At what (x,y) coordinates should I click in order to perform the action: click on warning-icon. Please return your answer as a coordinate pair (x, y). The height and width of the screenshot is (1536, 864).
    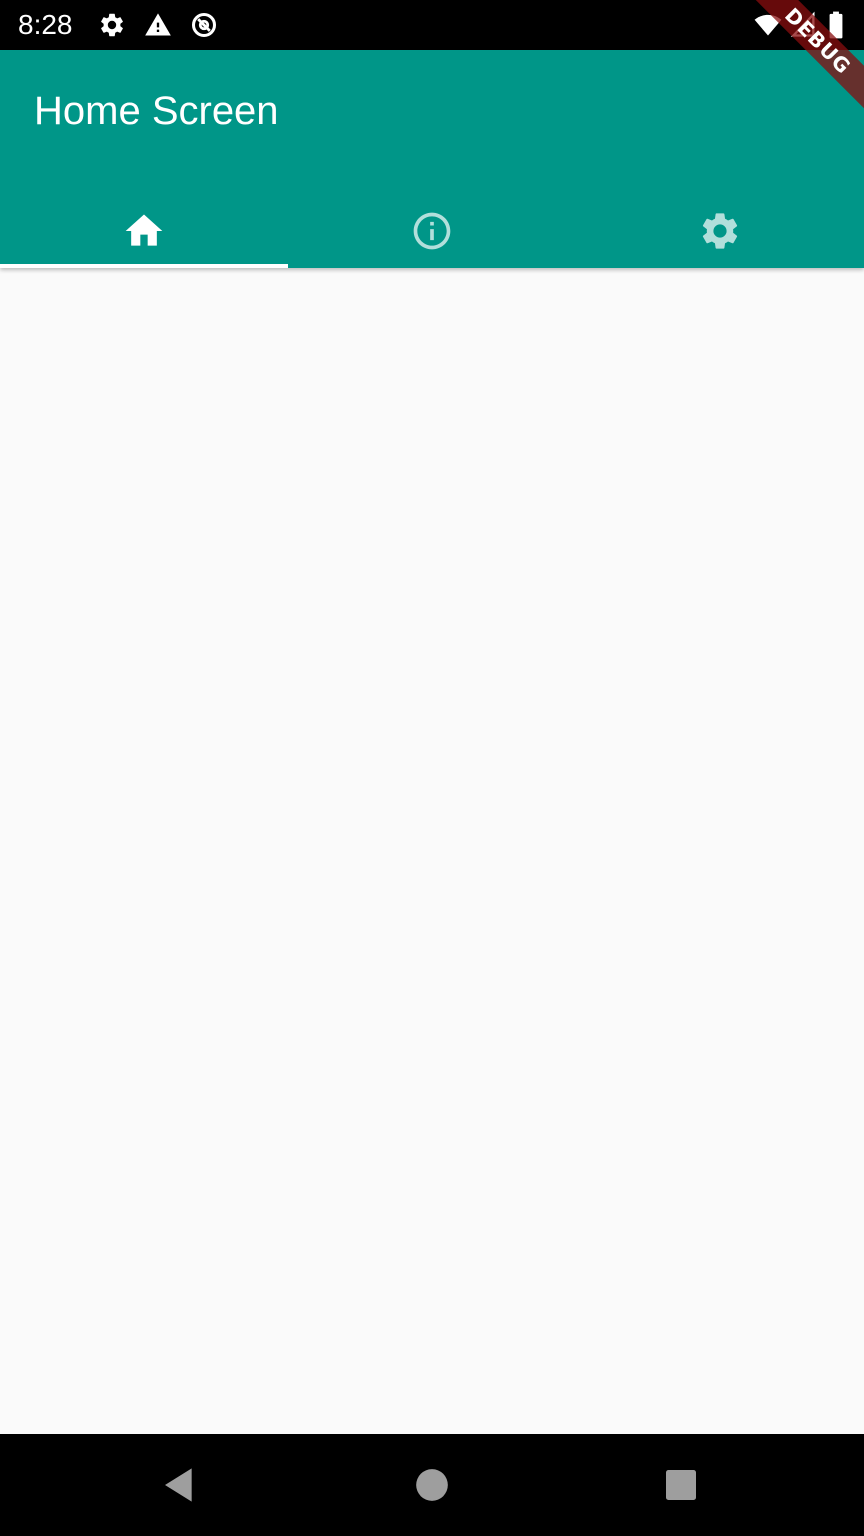
    Looking at the image, I should click on (158, 25).